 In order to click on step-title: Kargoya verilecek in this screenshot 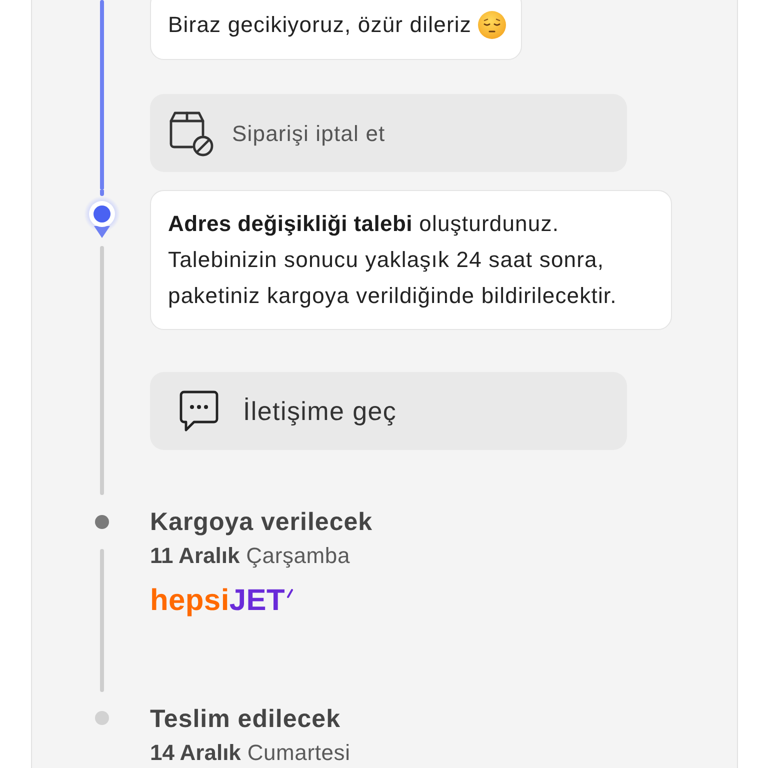, I will do `click(261, 522)`.